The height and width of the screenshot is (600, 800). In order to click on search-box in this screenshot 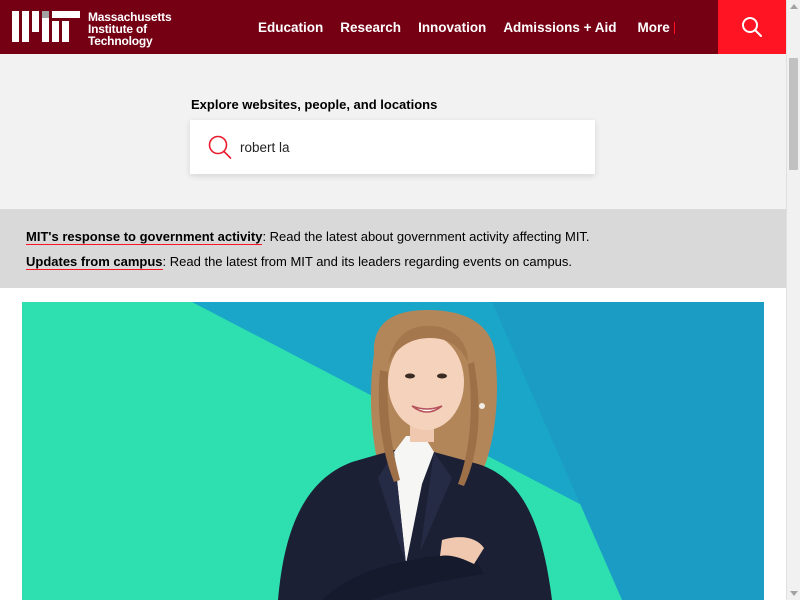, I will do `click(392, 147)`.